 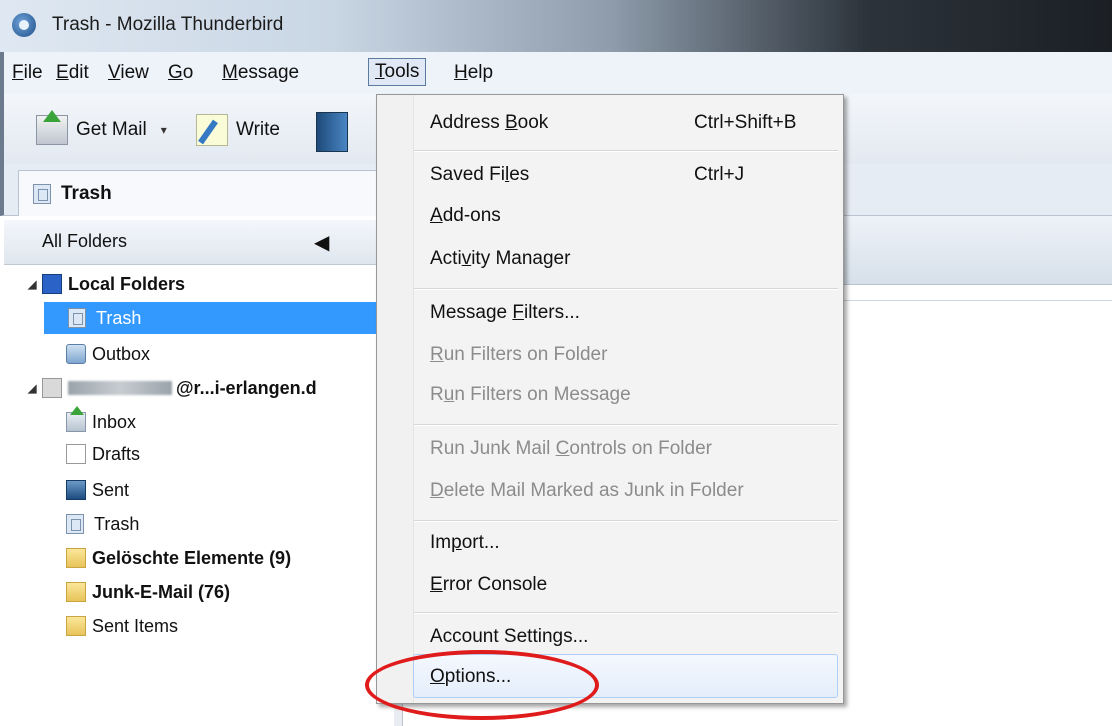 What do you see at coordinates (437, 394) in the screenshot?
I see `menu-item-label: R` at bounding box center [437, 394].